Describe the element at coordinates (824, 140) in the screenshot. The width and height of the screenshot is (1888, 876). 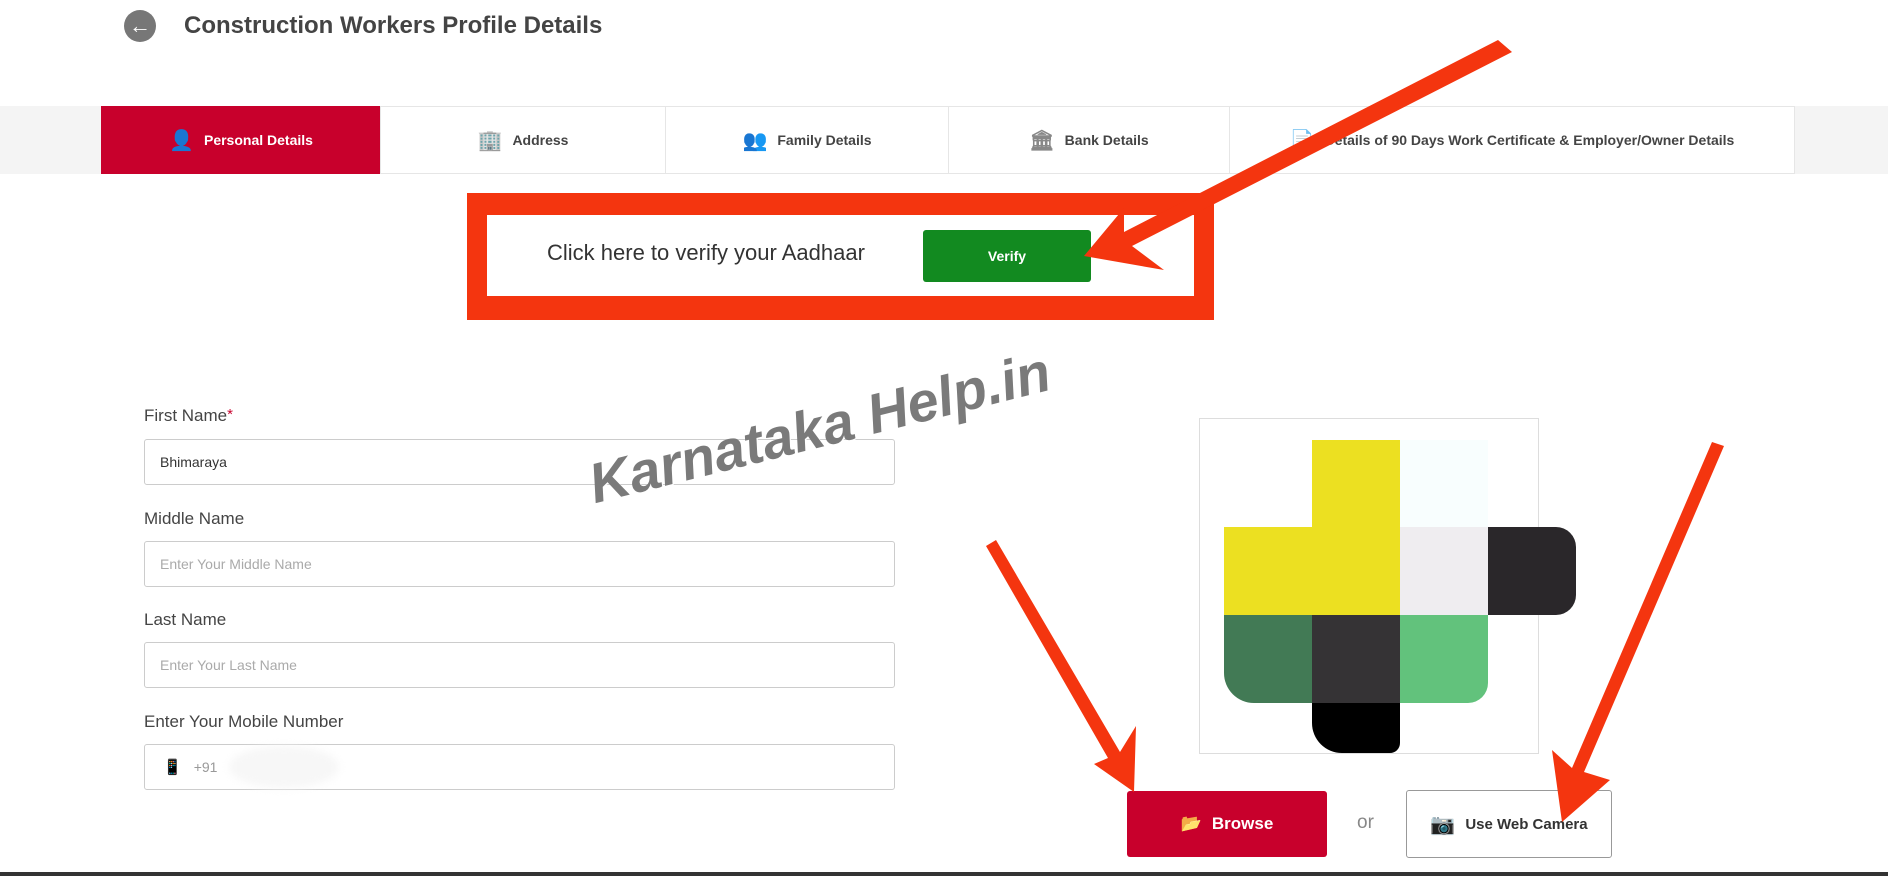
I see `tab-label: Family Details` at that location.